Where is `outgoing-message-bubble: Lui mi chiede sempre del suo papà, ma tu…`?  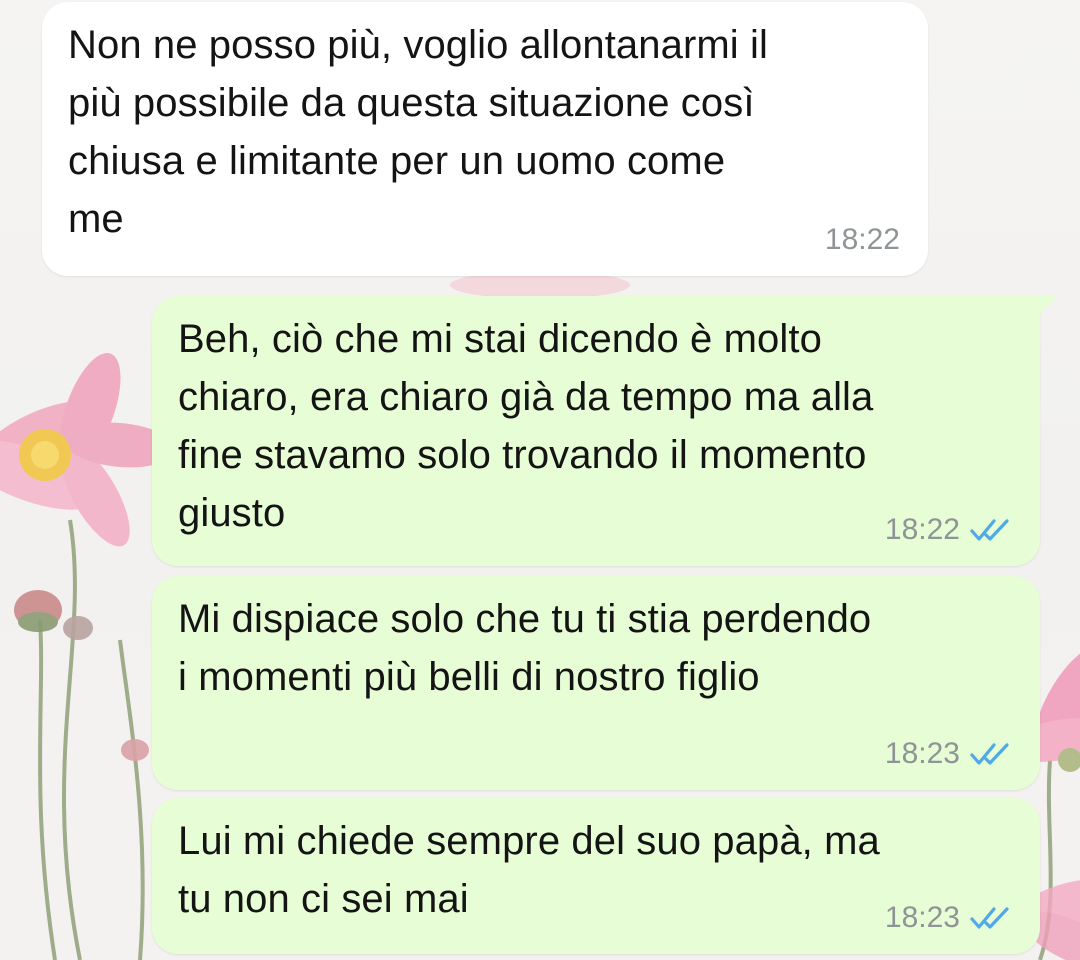 outgoing-message-bubble: Lui mi chiede sempre del suo papà, ma tu… is located at coordinates (596, 876).